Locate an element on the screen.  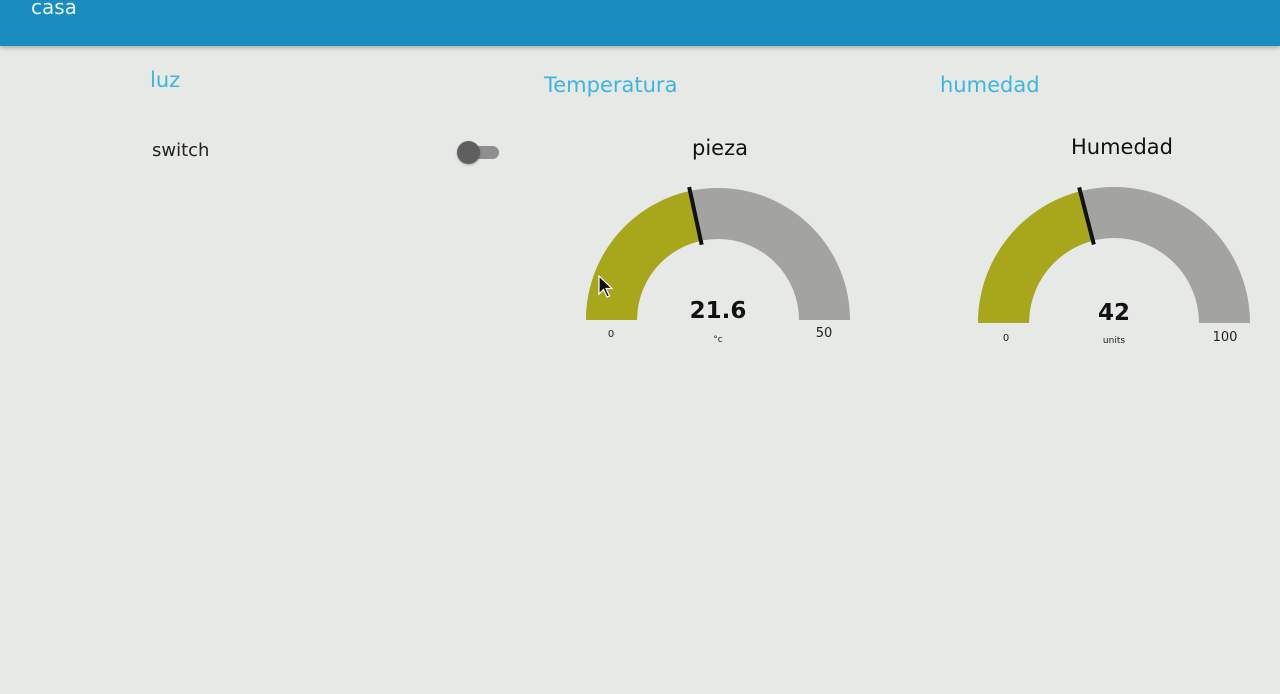
temperature-gauge: 21.6 °c 0 50 is located at coordinates (718, 265).